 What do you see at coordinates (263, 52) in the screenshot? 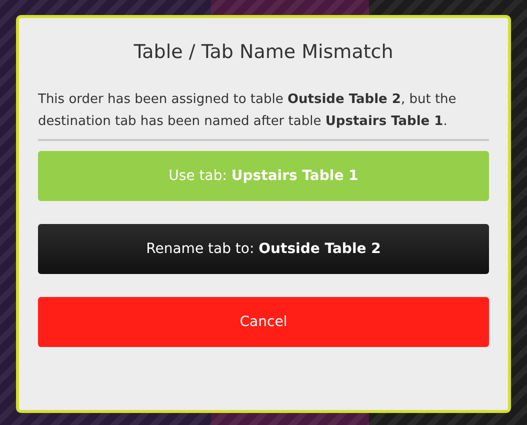
I see `dialog-title: Table / Tab Name Mismatch` at bounding box center [263, 52].